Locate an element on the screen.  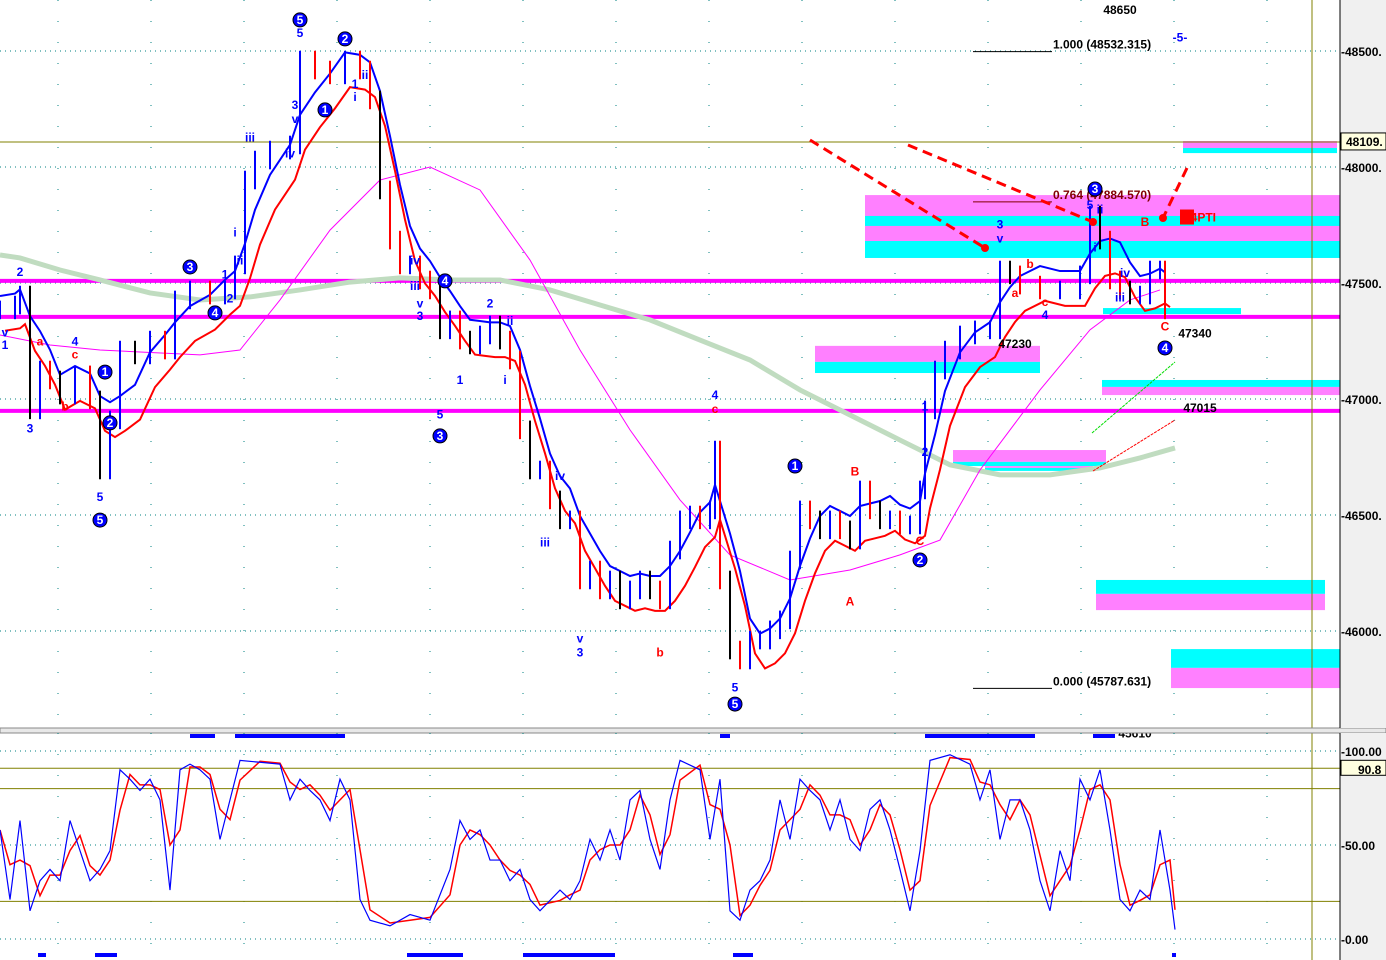
fib-level-label: 1.000 (48532.315) is located at coordinates (1102, 45).